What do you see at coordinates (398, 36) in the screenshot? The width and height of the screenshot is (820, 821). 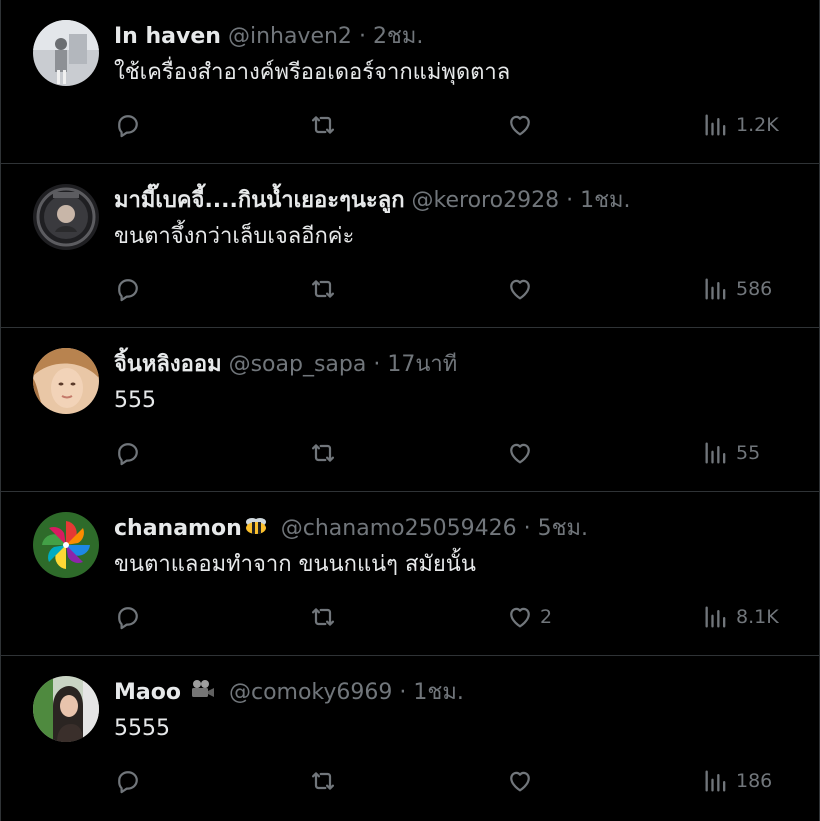 I see `timestamp: 2ชม.` at bounding box center [398, 36].